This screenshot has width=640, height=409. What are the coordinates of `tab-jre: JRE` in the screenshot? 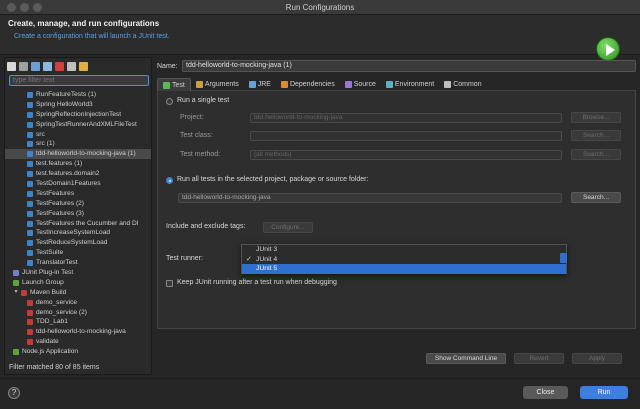 It's located at (260, 84).